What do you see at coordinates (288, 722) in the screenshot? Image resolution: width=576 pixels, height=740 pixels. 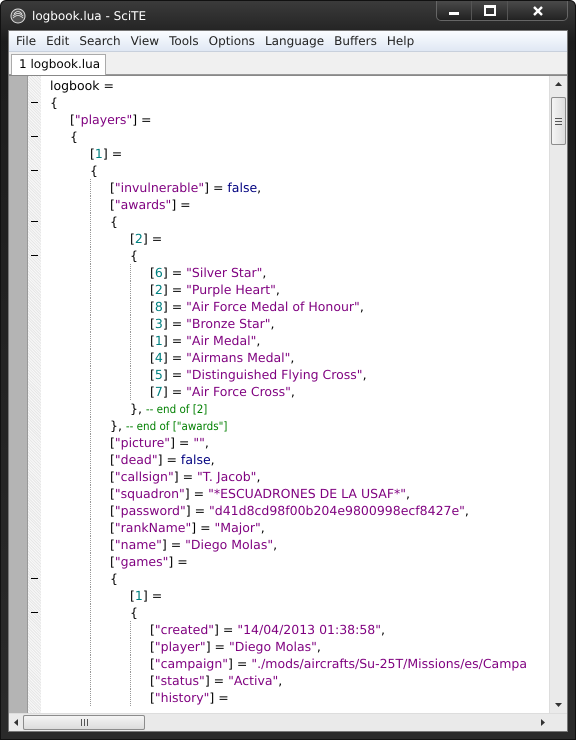 I see `horizontal-scrollbar` at bounding box center [288, 722].